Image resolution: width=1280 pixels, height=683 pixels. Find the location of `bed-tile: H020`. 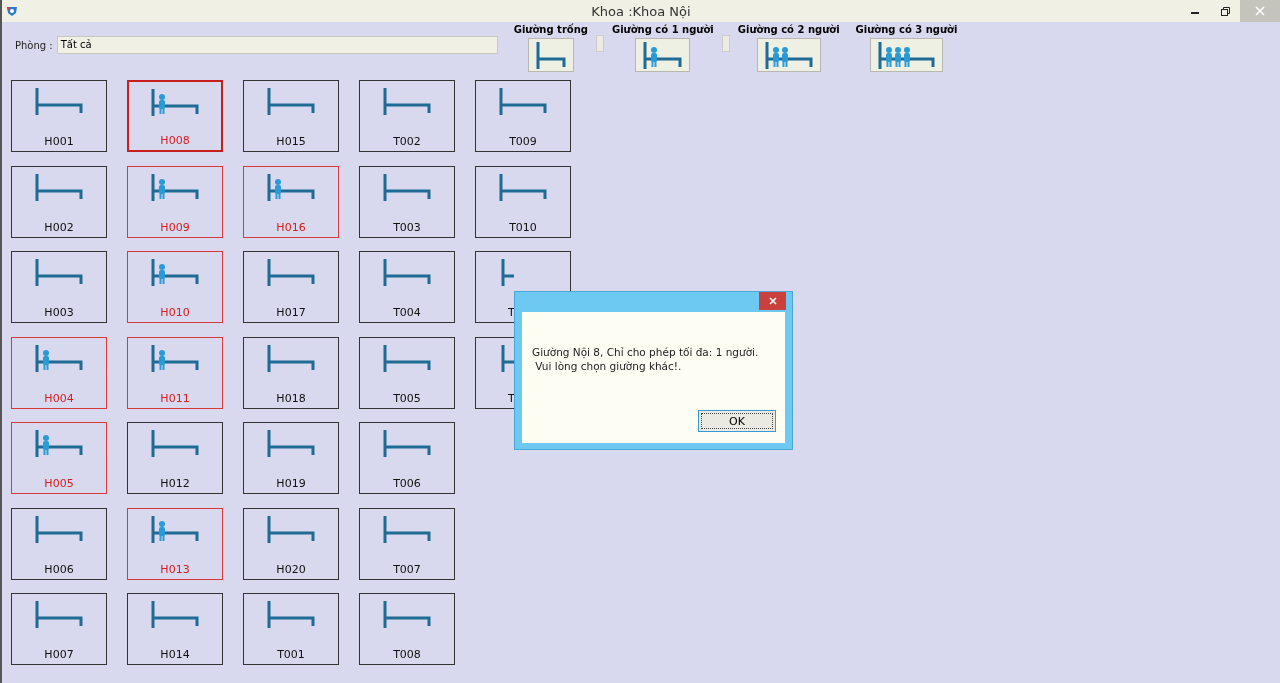

bed-tile: H020 is located at coordinates (291, 543).